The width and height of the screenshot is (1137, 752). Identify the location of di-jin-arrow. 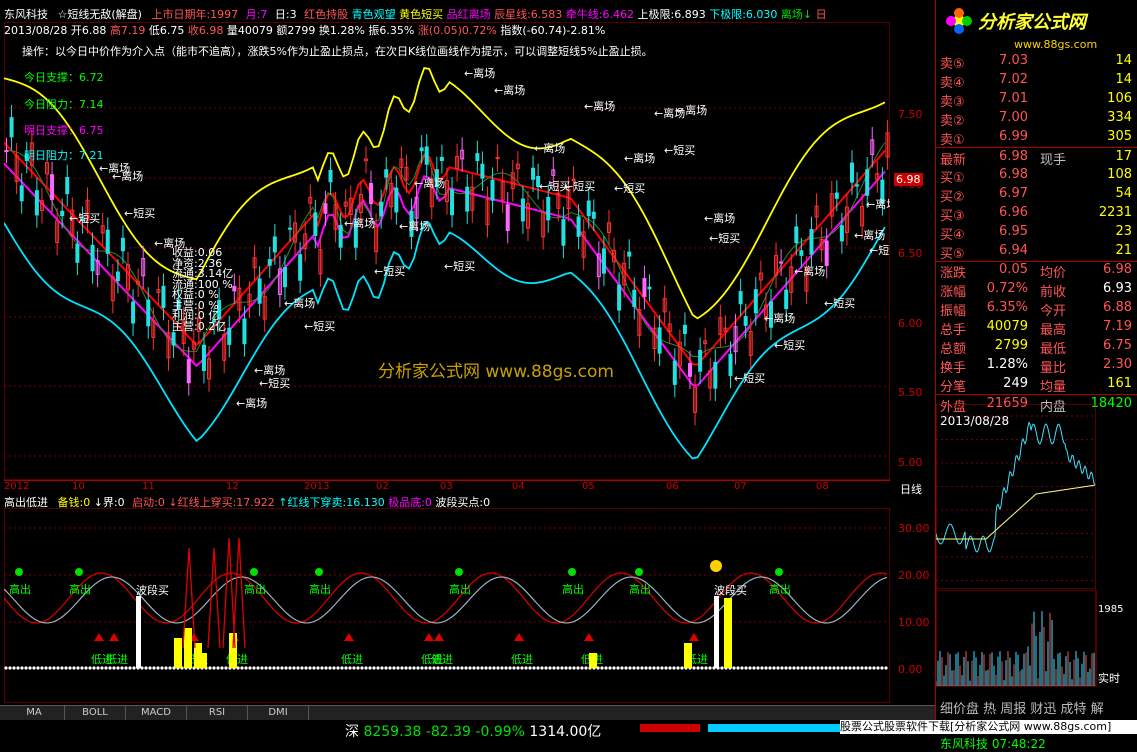
(519, 637).